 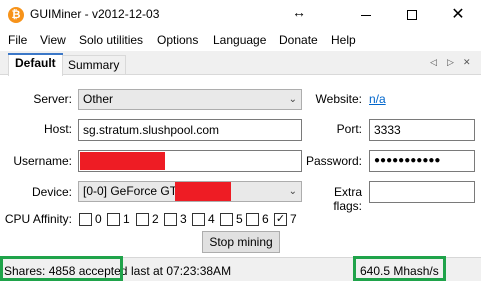 I want to click on hashrate-highlight, so click(x=399, y=268).